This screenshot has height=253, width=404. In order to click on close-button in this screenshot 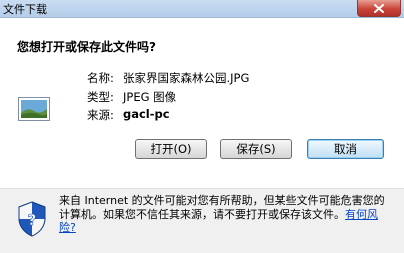, I will do `click(379, 8)`.